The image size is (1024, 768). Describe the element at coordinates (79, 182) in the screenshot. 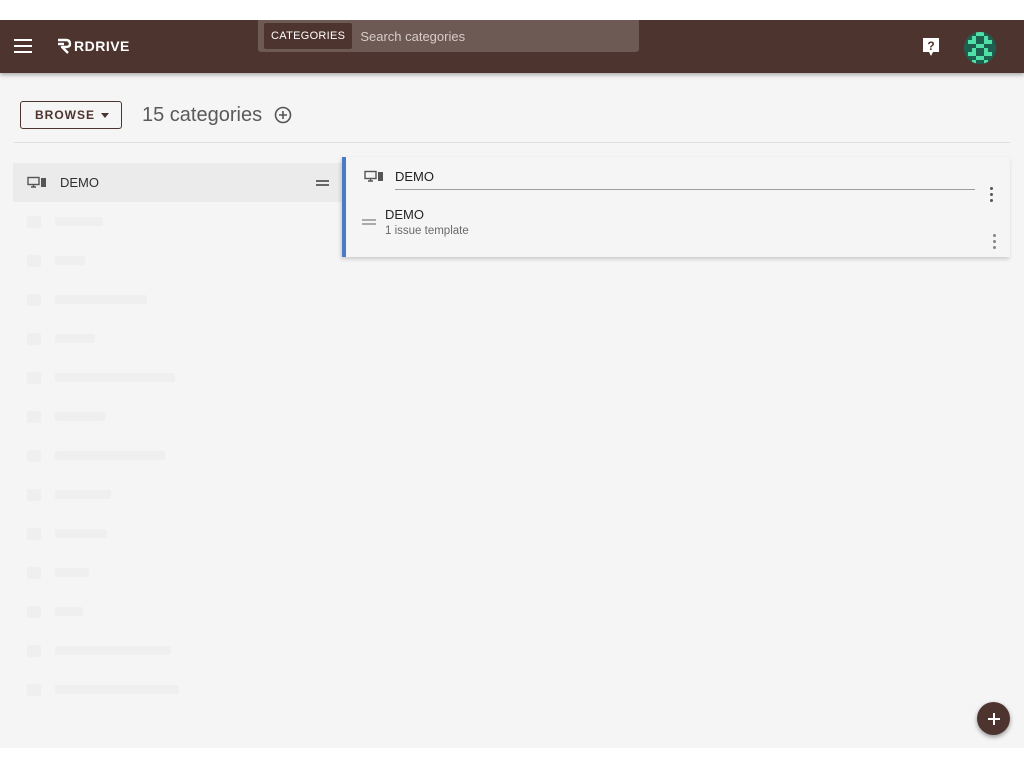

I see `category-label: DEMO` at that location.